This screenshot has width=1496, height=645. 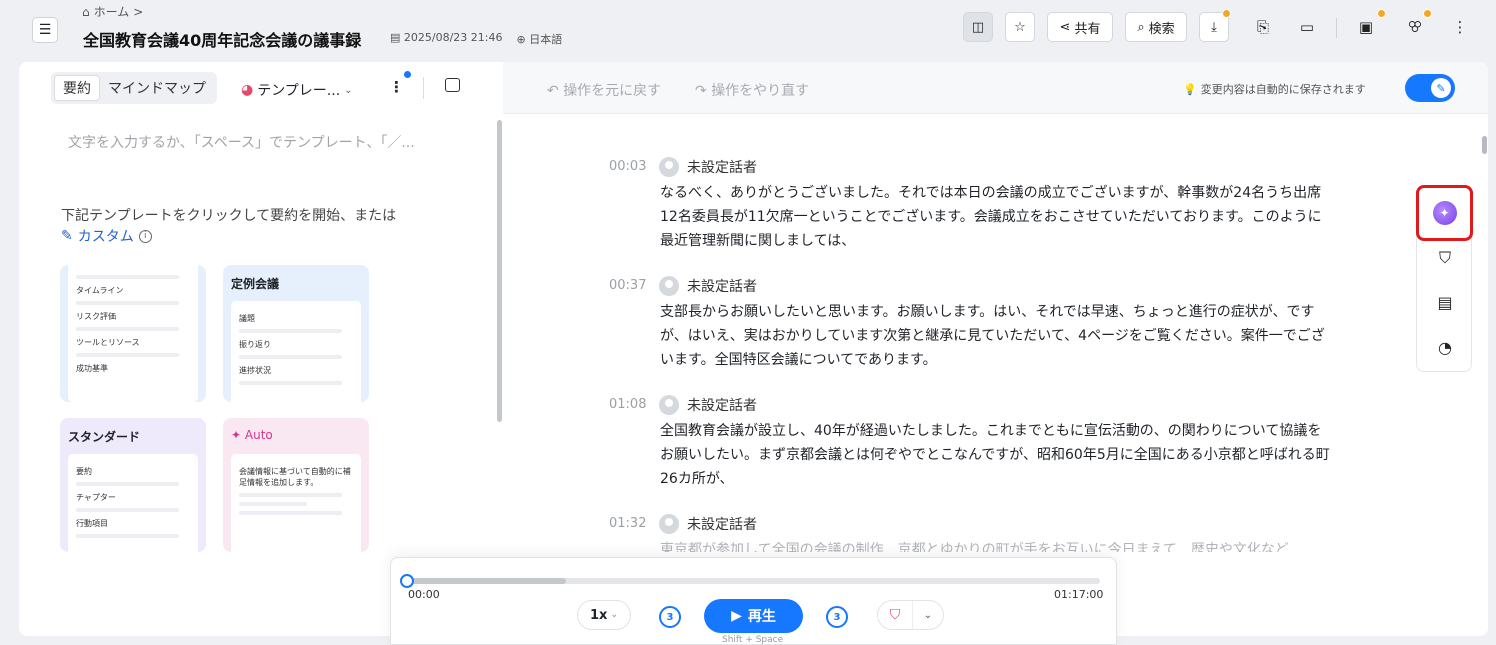 I want to click on undo-button: ↶ 操作を元に戻す, so click(x=604, y=90).